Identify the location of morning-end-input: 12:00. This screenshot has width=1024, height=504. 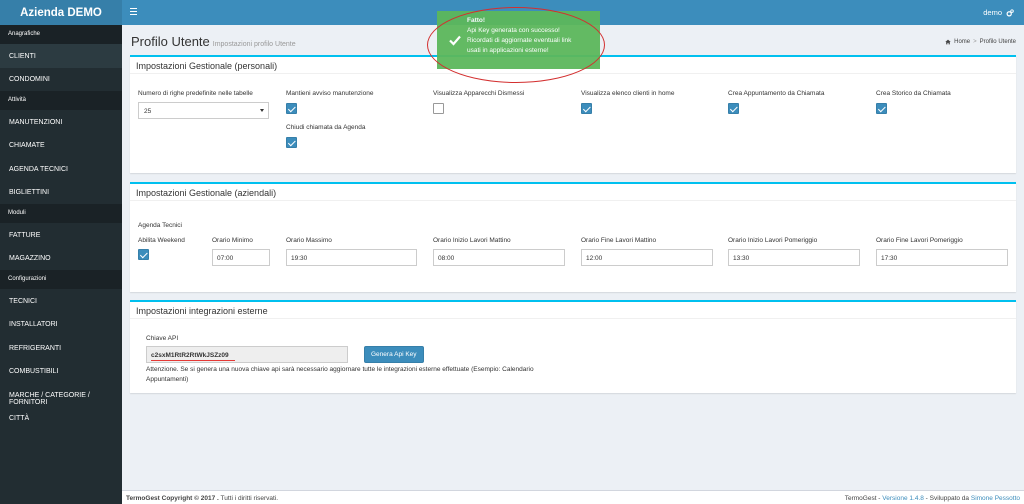
(647, 257).